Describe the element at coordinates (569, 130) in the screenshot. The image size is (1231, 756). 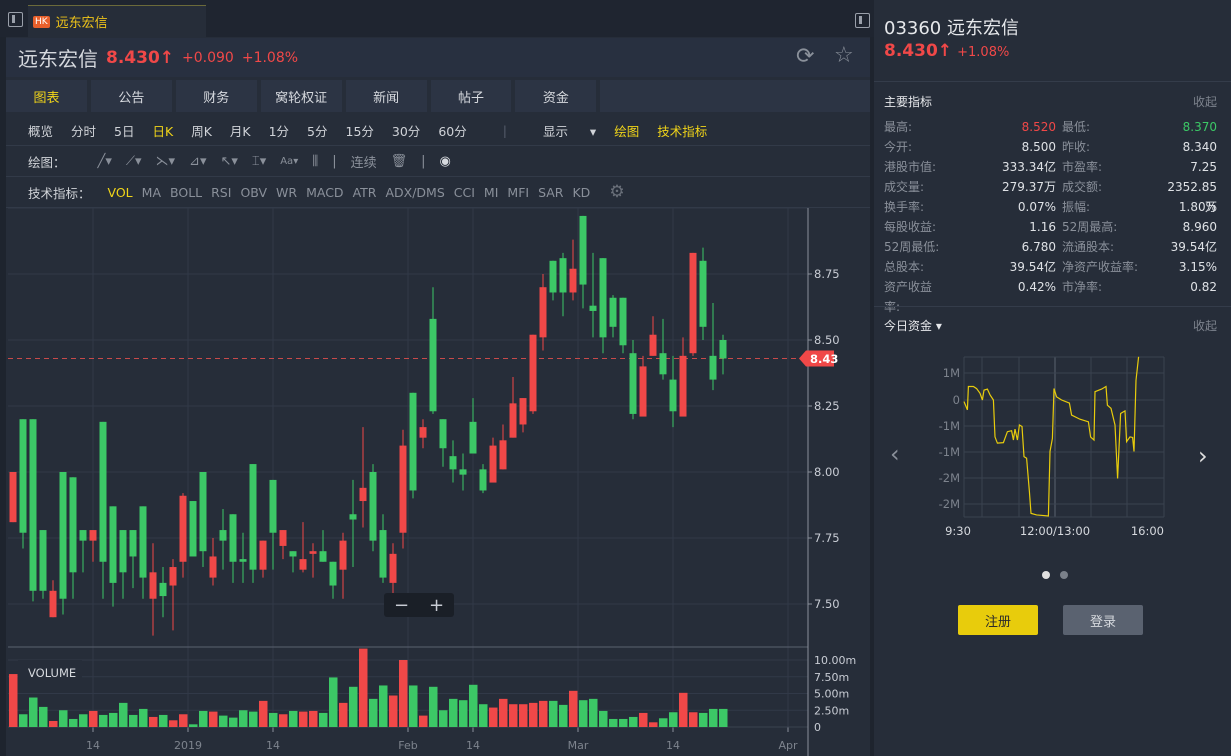
I see `display-dropdown: 显示 ▾` at that location.